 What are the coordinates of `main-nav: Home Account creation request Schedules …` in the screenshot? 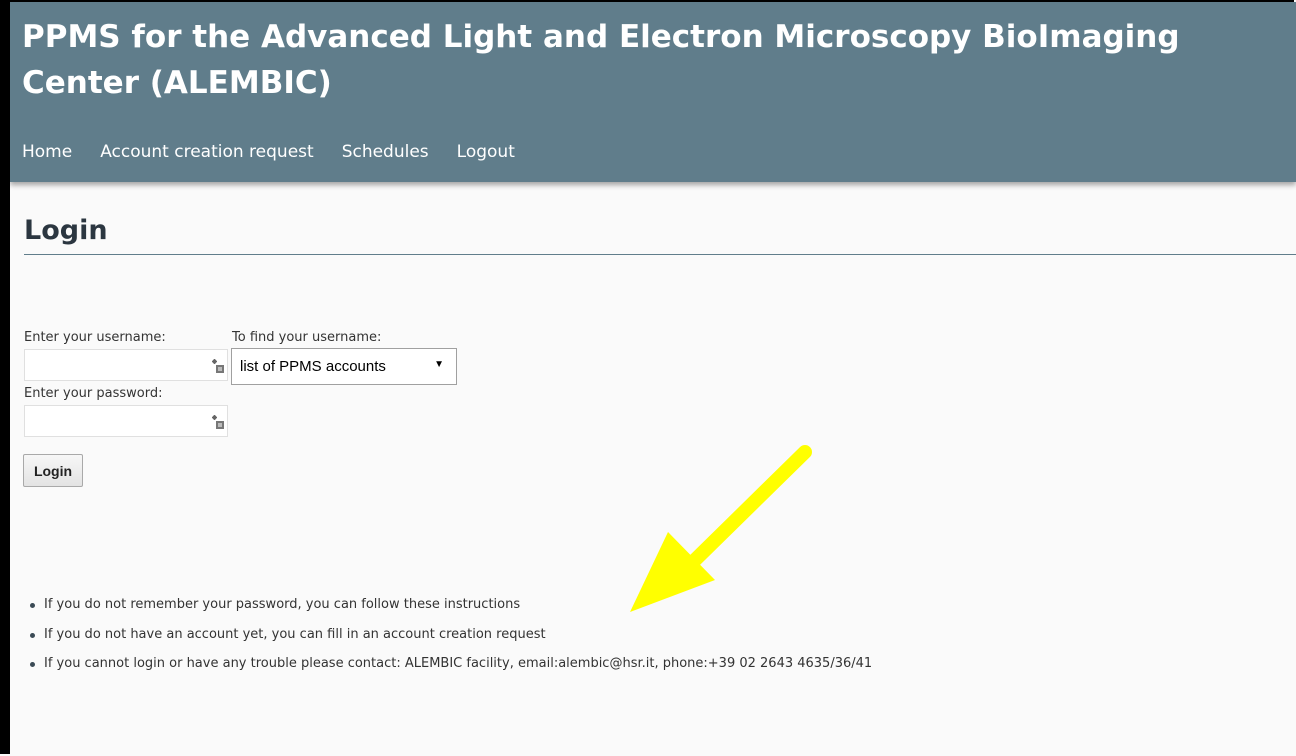 It's located at (282, 152).